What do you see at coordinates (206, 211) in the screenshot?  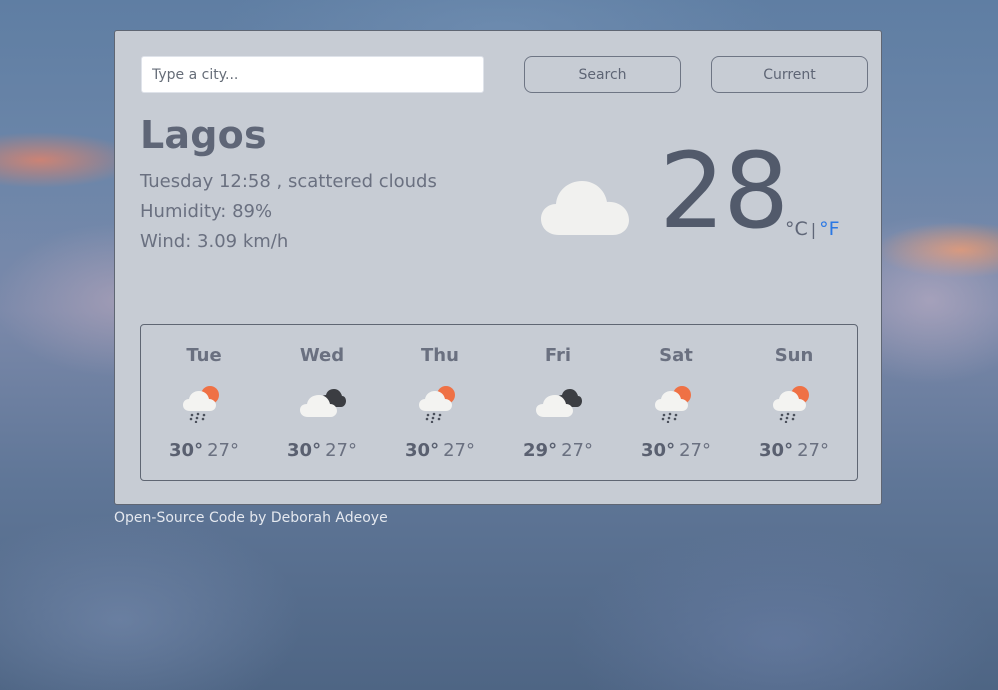 I see `humidity-text: Humidity: 89%` at bounding box center [206, 211].